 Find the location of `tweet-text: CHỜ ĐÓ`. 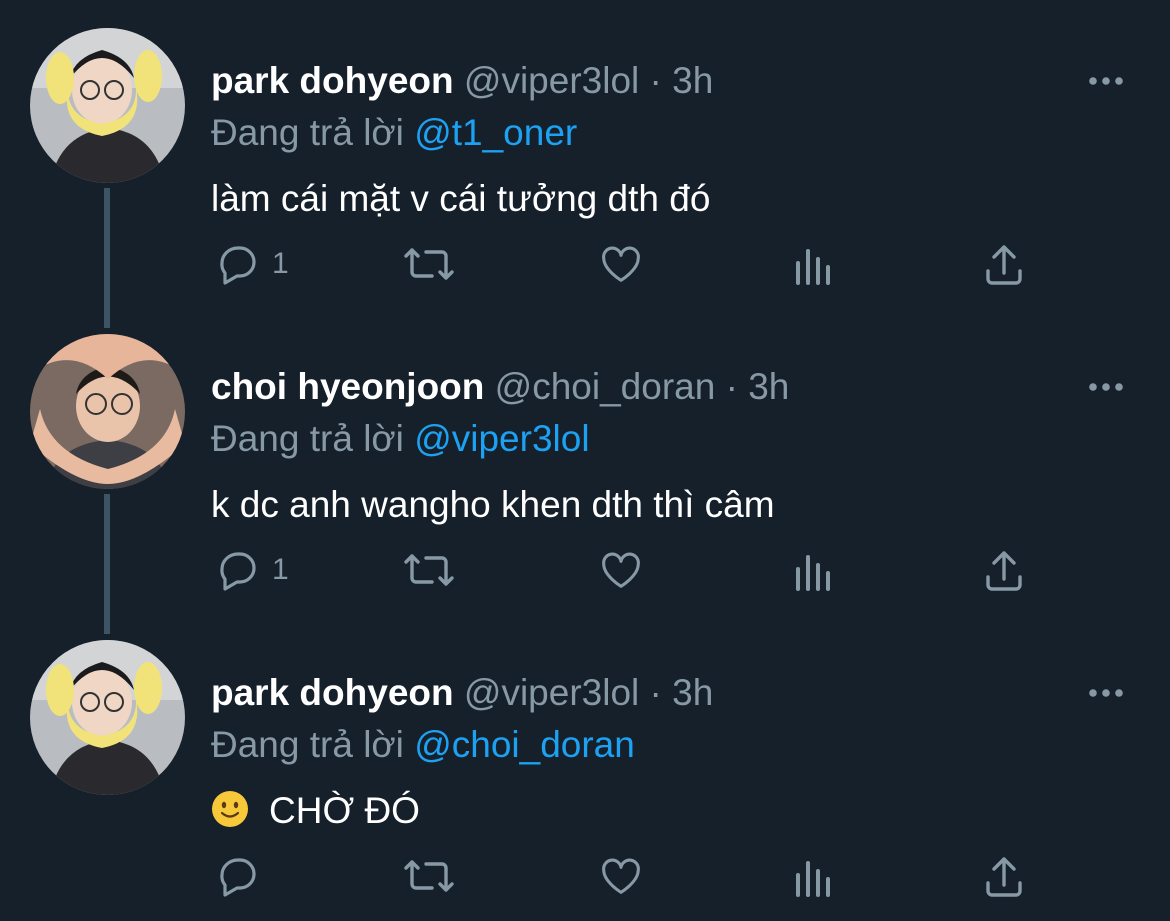

tweet-text: CHỜ ĐÓ is located at coordinates (344, 810).